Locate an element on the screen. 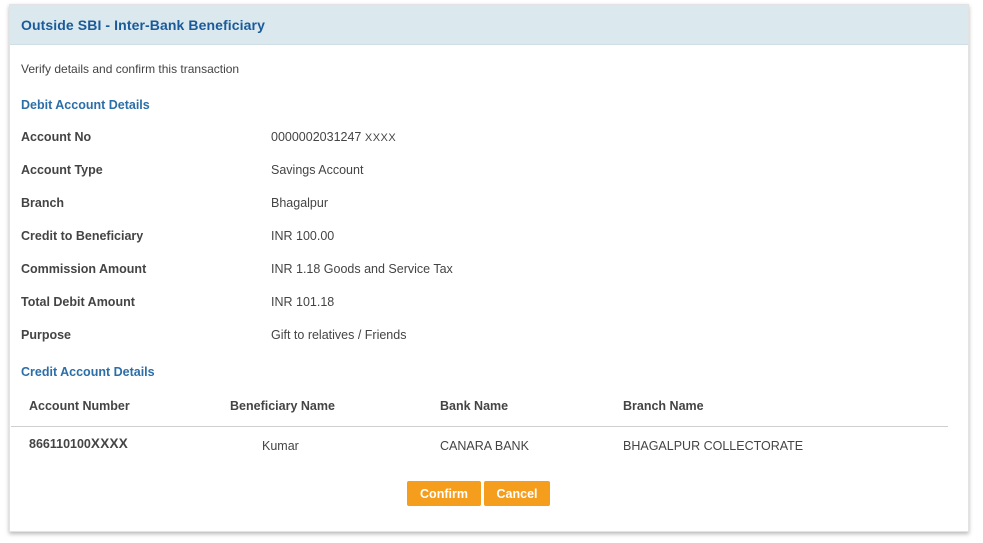  detail-row-branch: Branch Bhagalpur is located at coordinates (471, 204).